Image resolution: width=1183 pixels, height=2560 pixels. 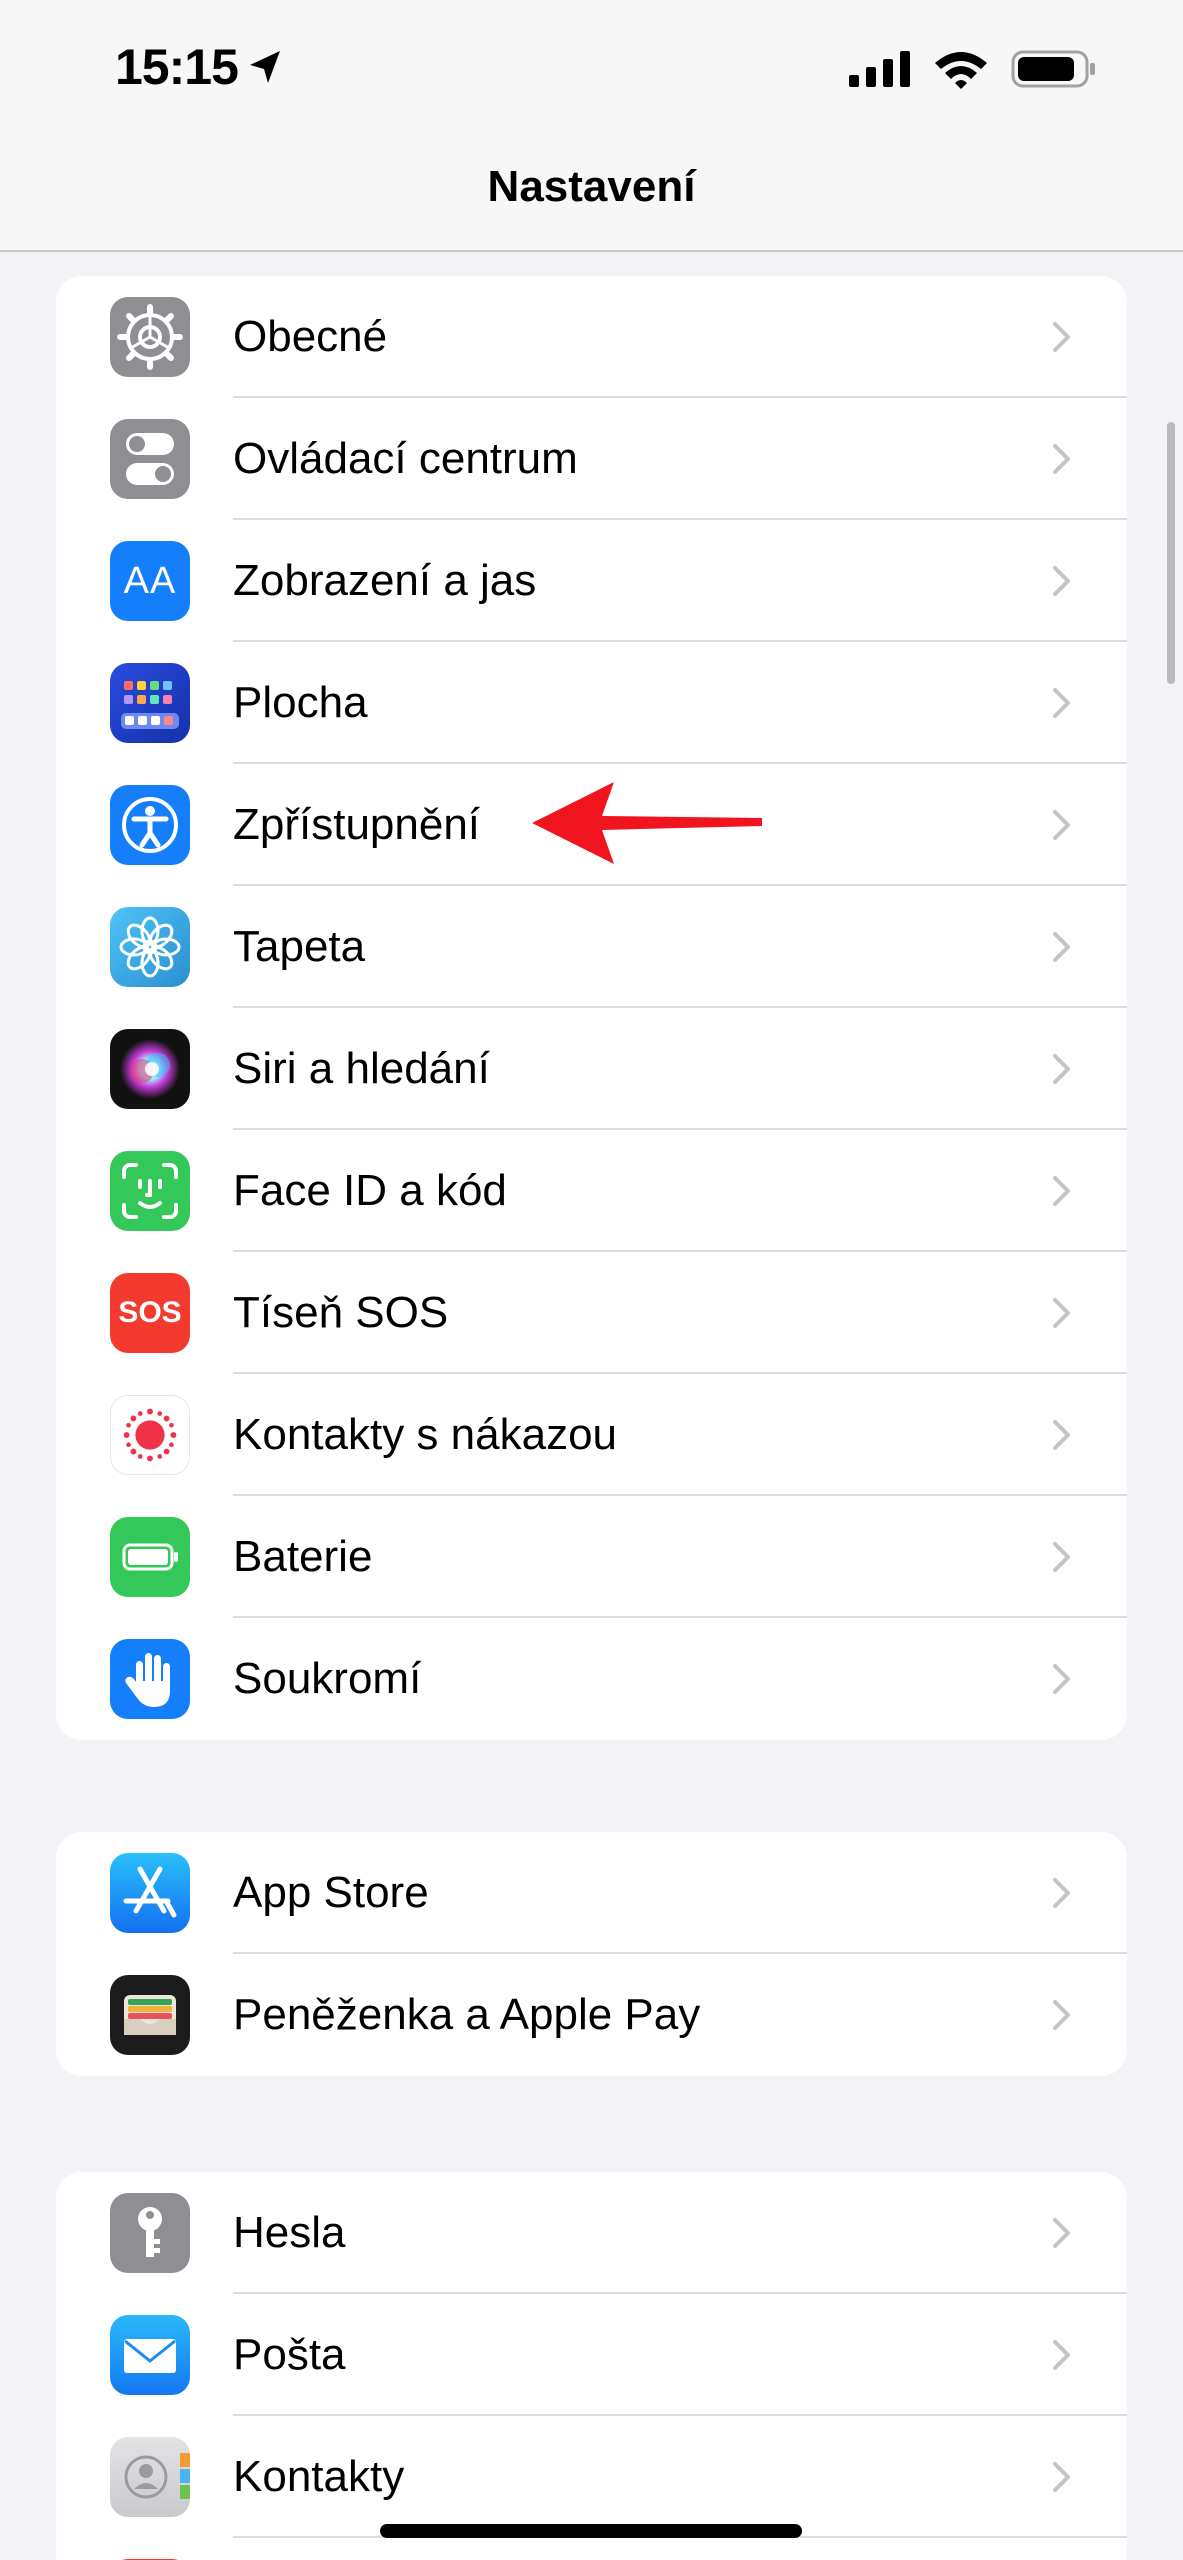 I want to click on settings-row-wallet: Peněženka a Apple Pay, so click(x=591, y=2015).